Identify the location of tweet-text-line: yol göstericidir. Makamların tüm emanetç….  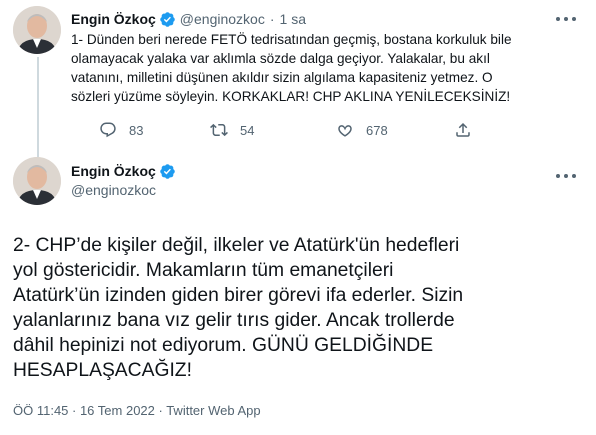
(203, 270).